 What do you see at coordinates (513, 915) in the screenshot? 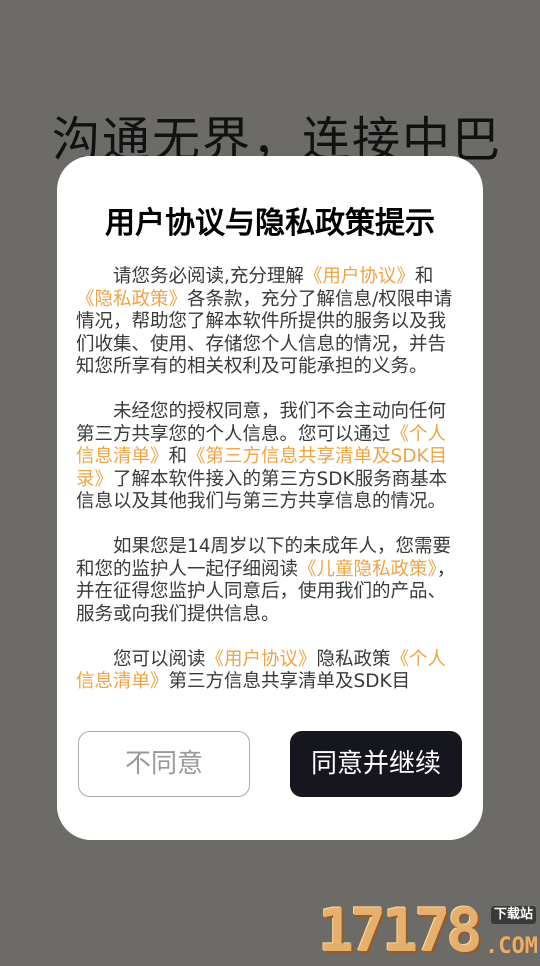
I see `watermark-tag: 下载站` at bounding box center [513, 915].